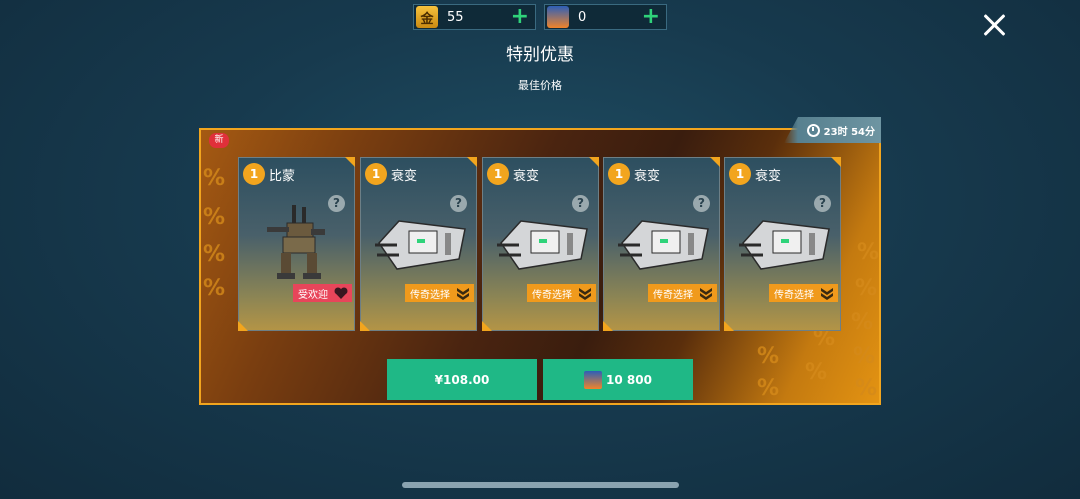  What do you see at coordinates (849, 132) in the screenshot?
I see `timer-text: 23时 54分` at bounding box center [849, 132].